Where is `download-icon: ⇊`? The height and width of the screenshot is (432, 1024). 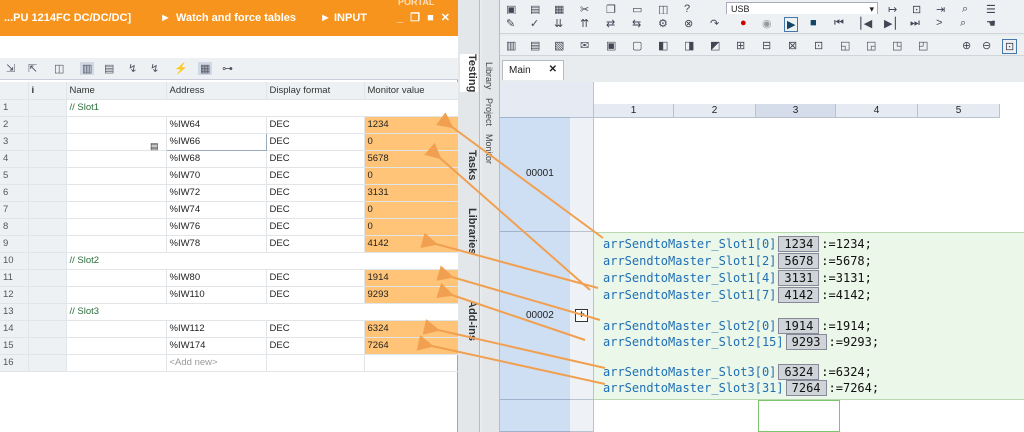 download-icon: ⇊ is located at coordinates (558, 23).